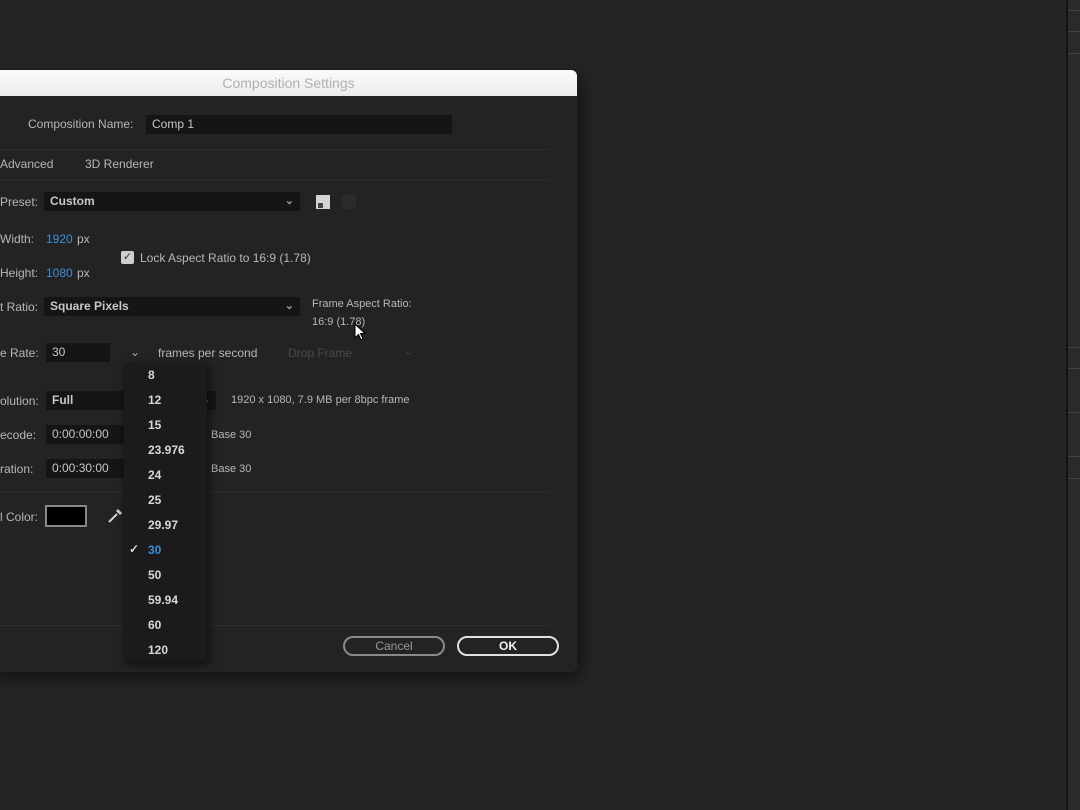 This screenshot has height=810, width=1080. What do you see at coordinates (17, 239) in the screenshot?
I see `width-label: Width:` at bounding box center [17, 239].